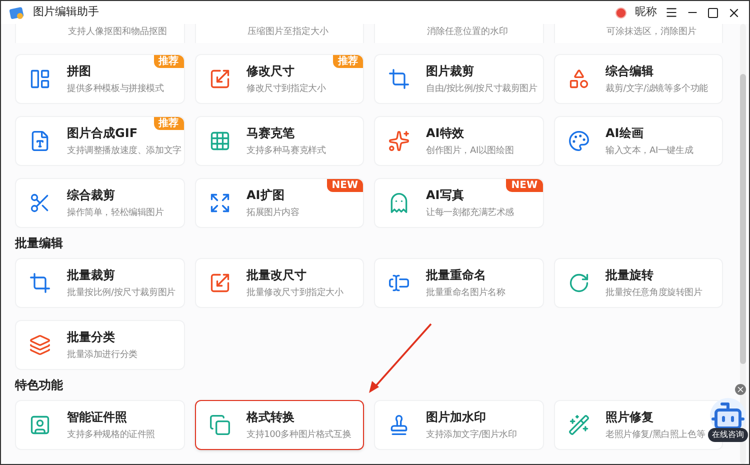 This screenshot has height=465, width=750. I want to click on tool-card: 批量裁剪 批量按比例/按尺寸裁剪图片, so click(99, 283).